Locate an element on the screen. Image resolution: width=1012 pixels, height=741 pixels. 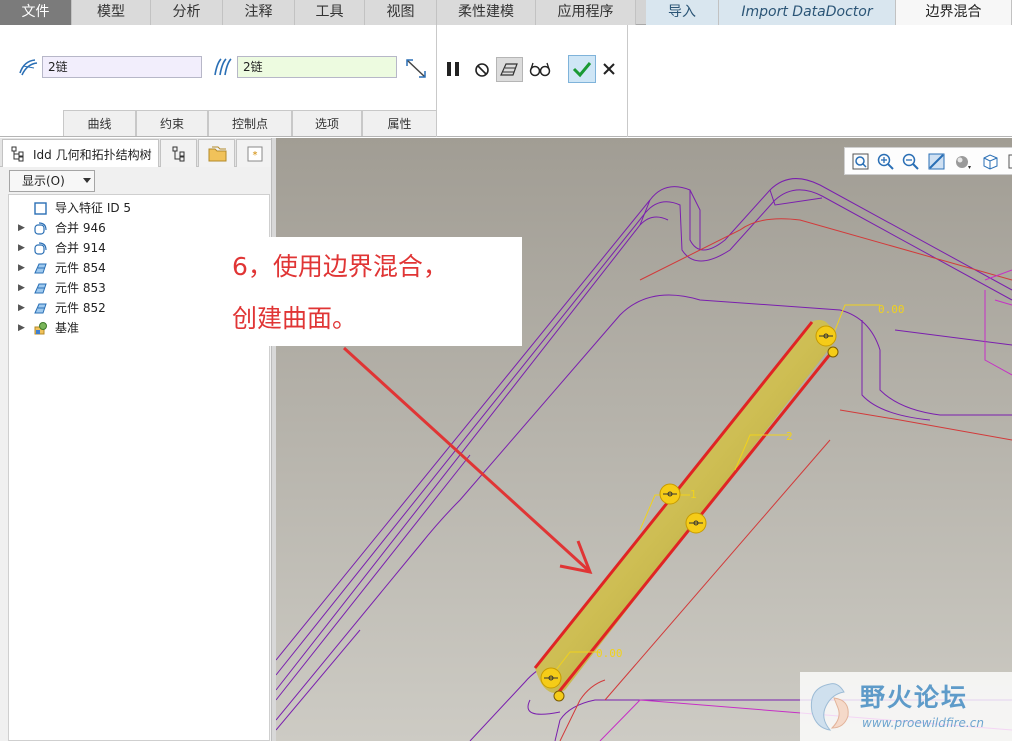
tree-item-label: 合并 946 is located at coordinates (80, 228).